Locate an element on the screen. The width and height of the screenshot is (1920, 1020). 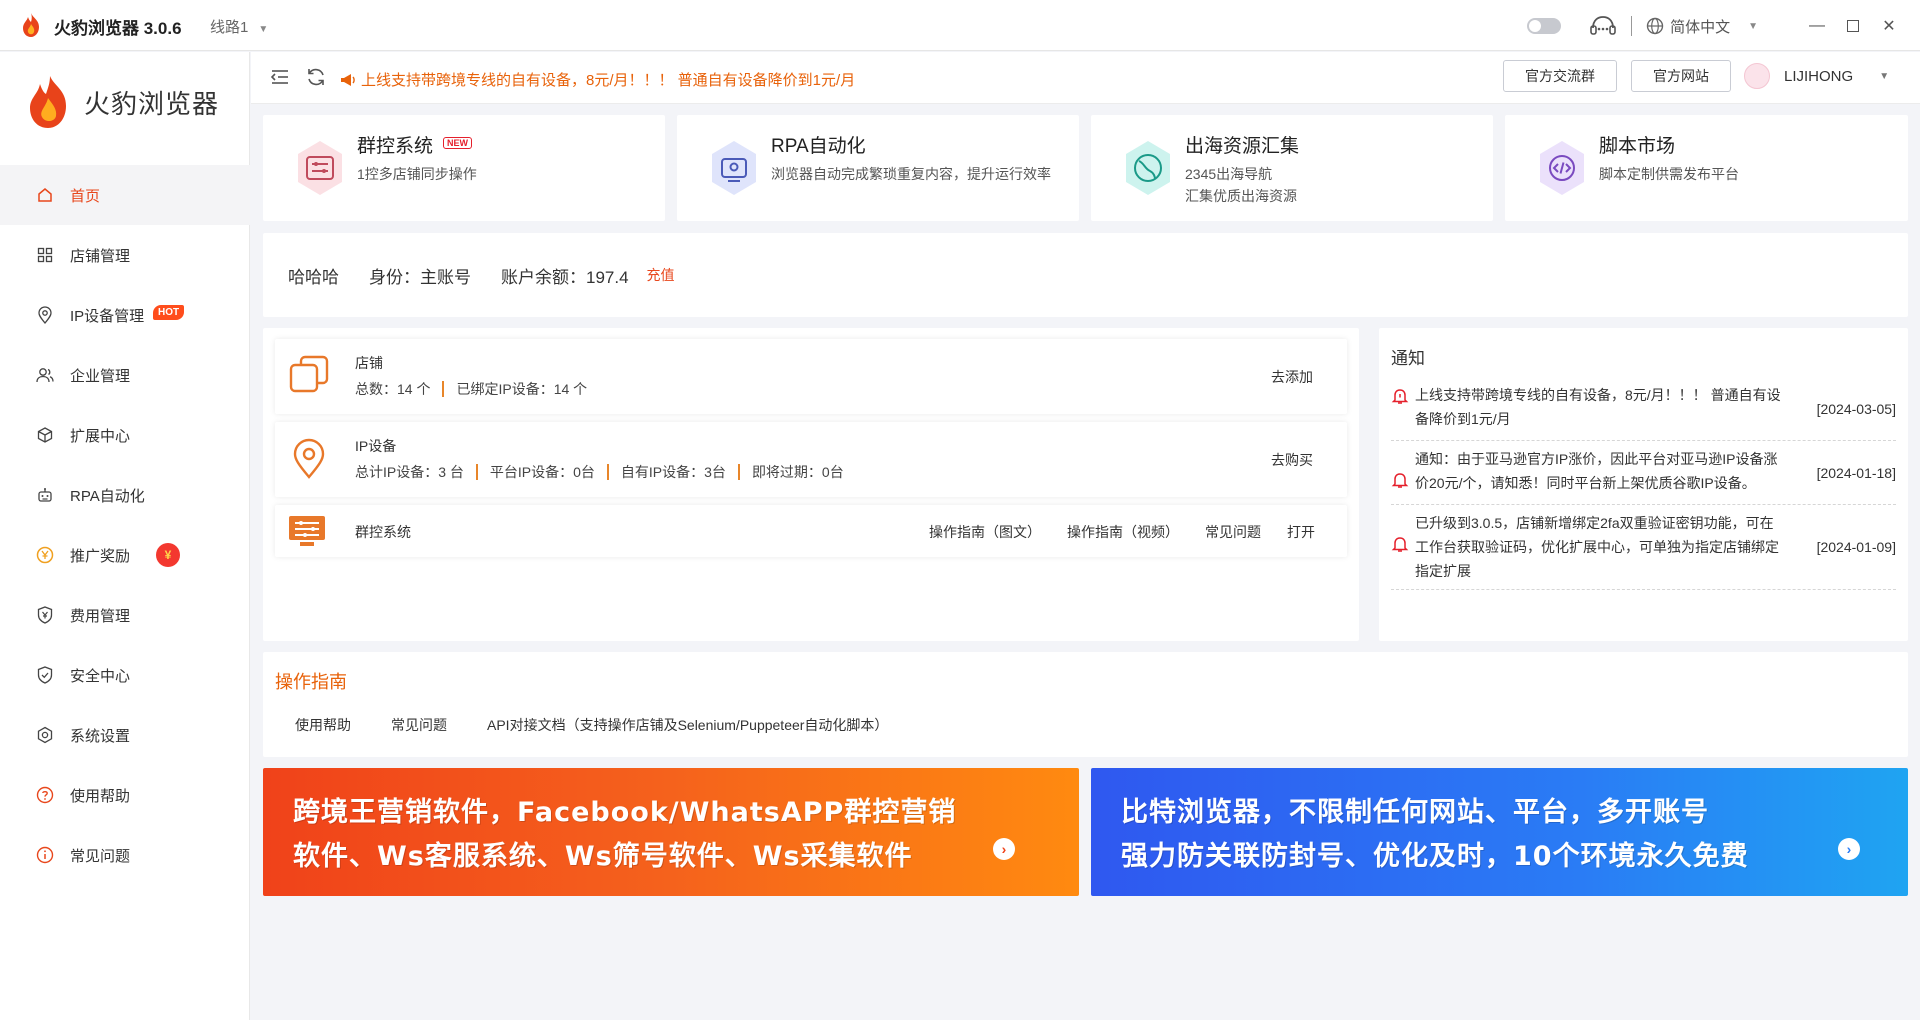
sidebar-item-label: 使用帮助 is located at coordinates (100, 796).